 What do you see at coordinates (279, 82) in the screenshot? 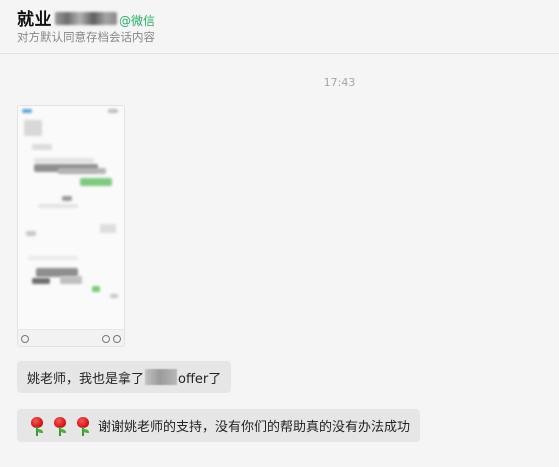
I see `timestamp: 17:43` at bounding box center [279, 82].